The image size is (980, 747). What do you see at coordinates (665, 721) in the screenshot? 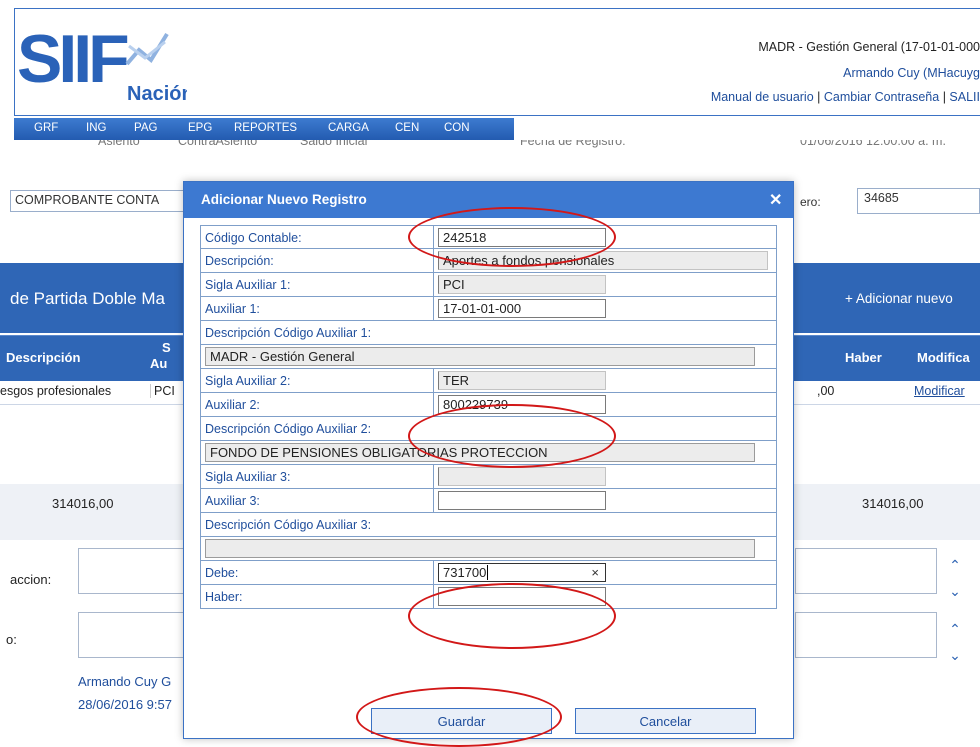
I see `cancel-button: Cancelar` at bounding box center [665, 721].